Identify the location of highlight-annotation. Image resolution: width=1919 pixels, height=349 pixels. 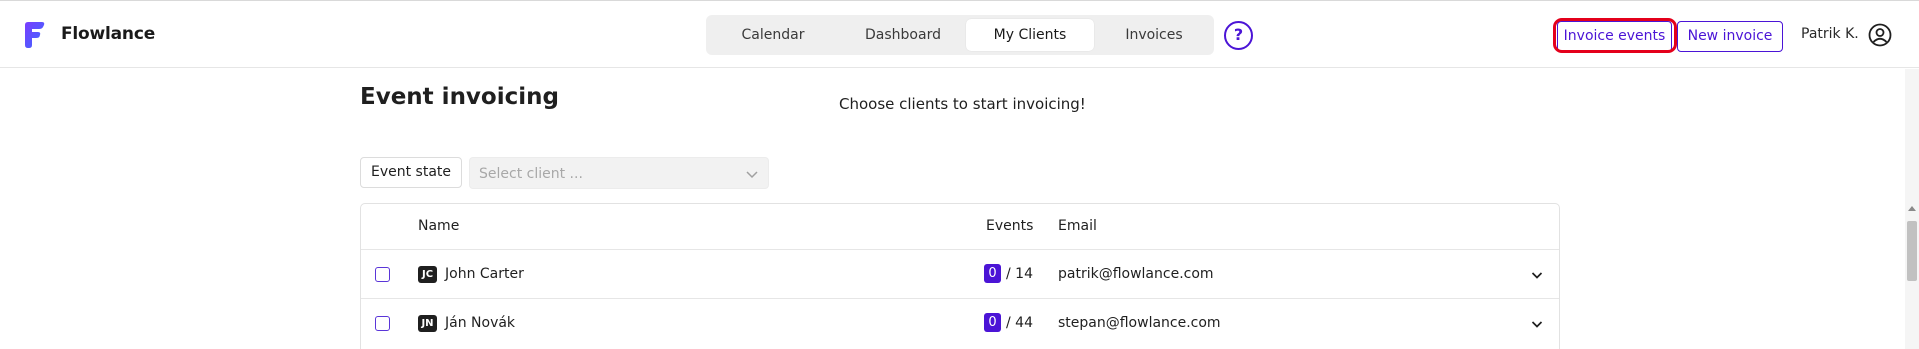
(1615, 35).